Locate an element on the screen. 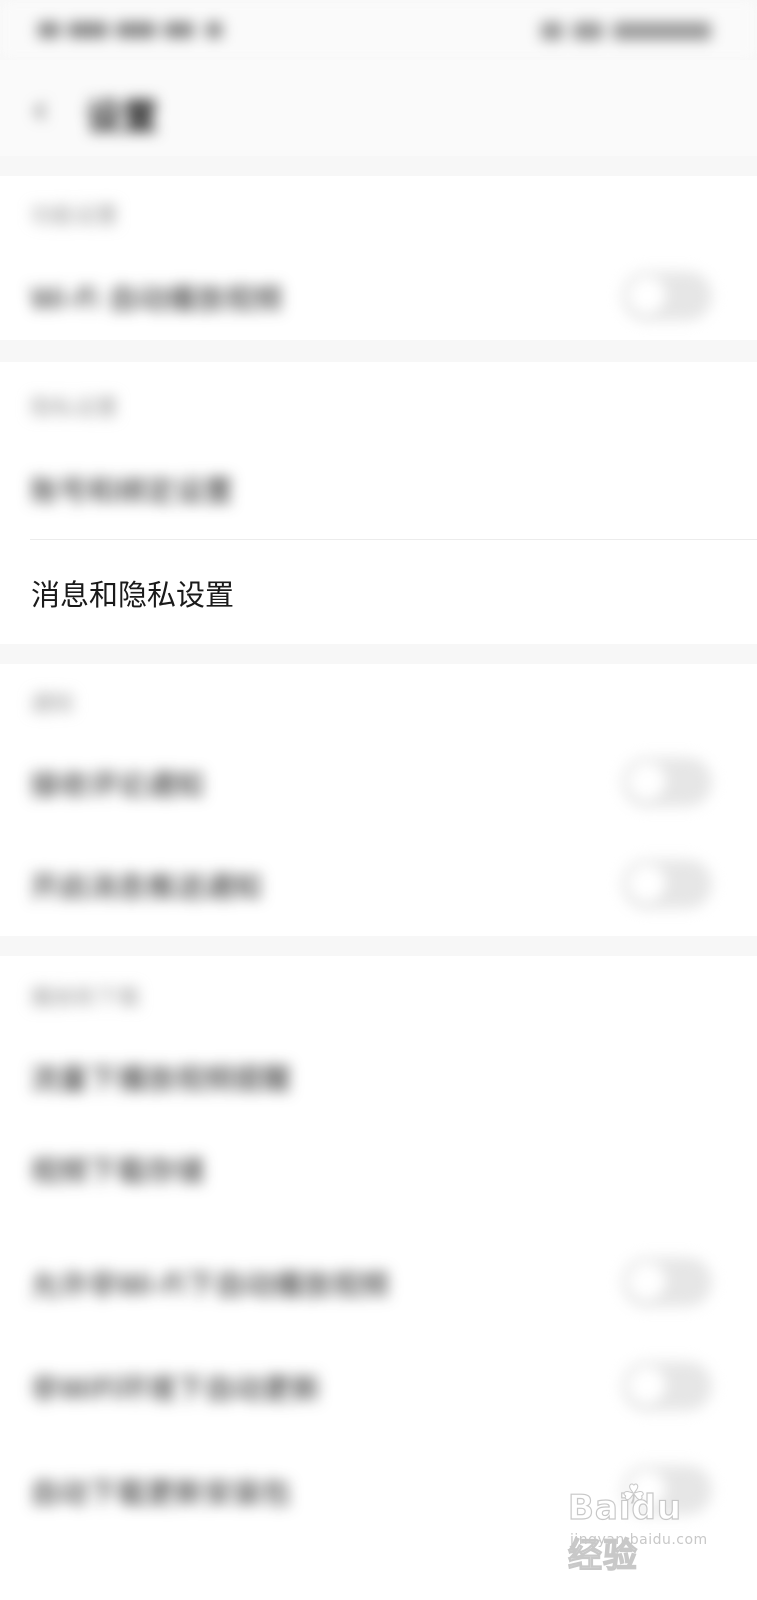 This screenshot has width=757, height=1600. paw-icon: ☘ is located at coordinates (633, 1495).